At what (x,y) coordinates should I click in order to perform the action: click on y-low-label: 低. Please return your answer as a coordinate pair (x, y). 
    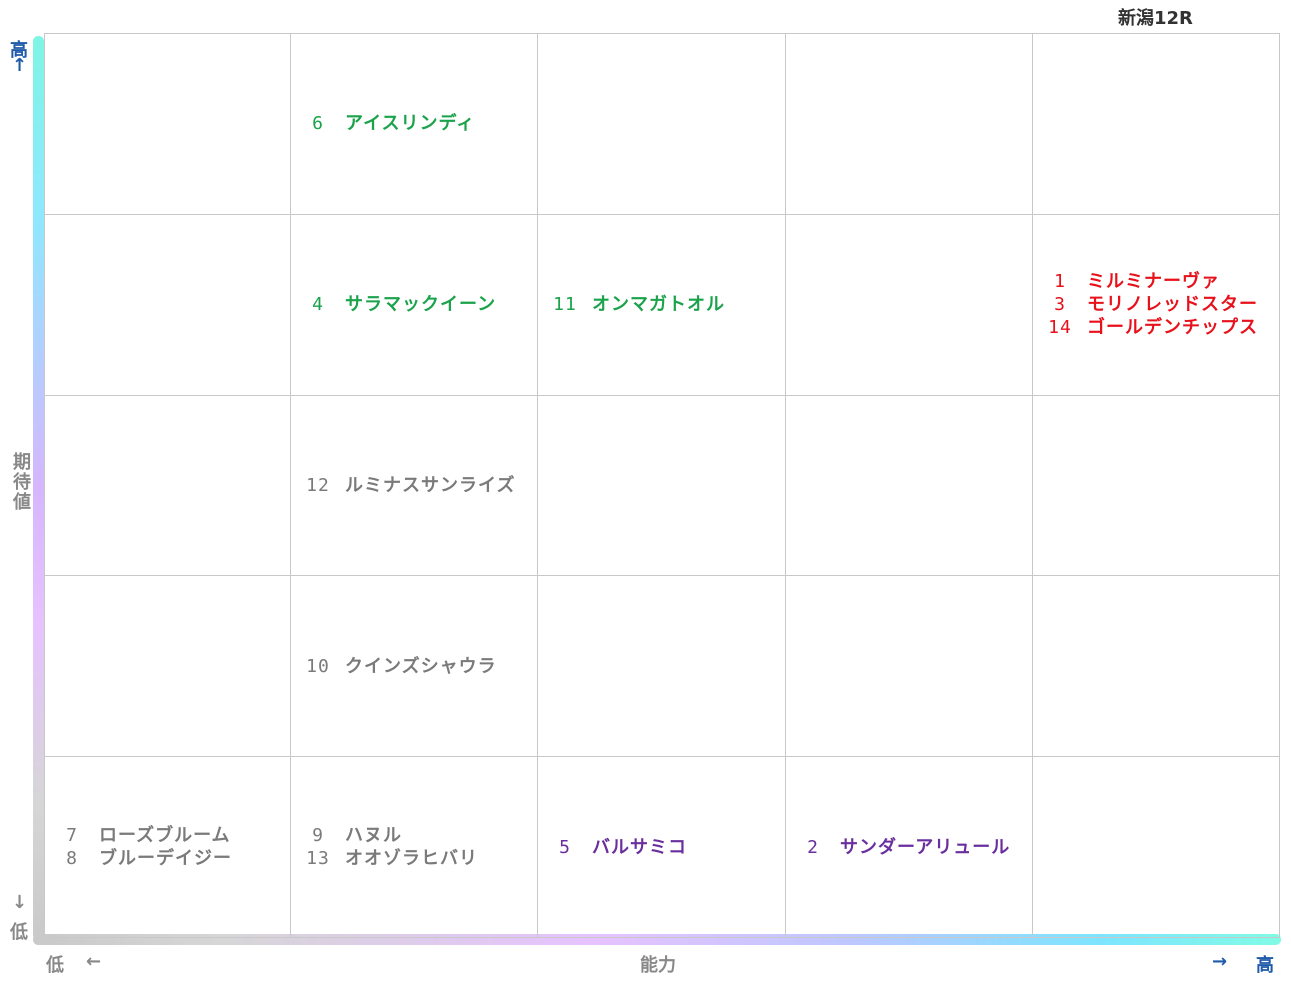
    Looking at the image, I should click on (19, 932).